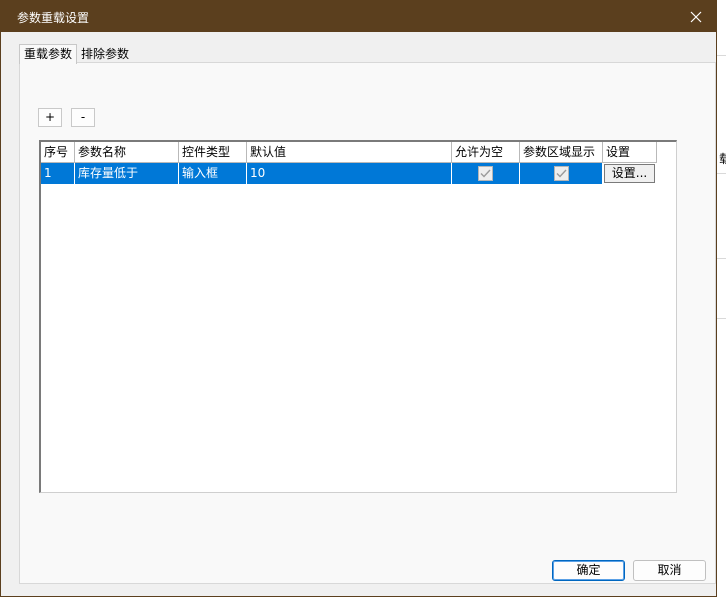  I want to click on cell-control-type: 输入框, so click(213, 173).